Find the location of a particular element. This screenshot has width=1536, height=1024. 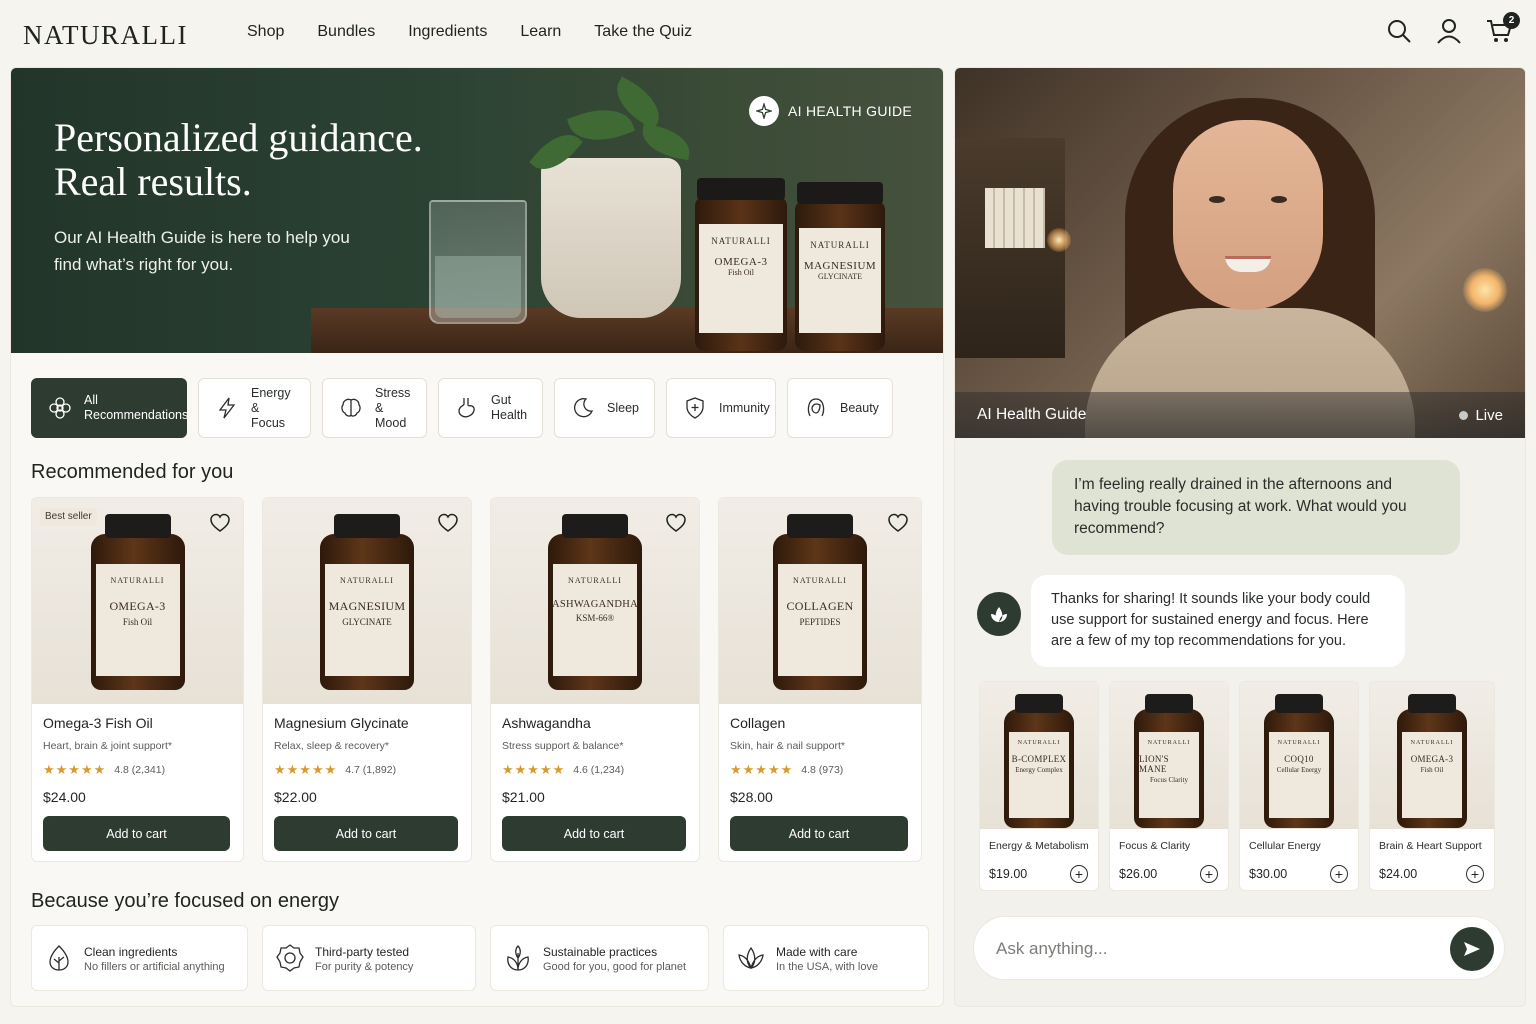

label-name: OMEGA-3 is located at coordinates (1432, 759).